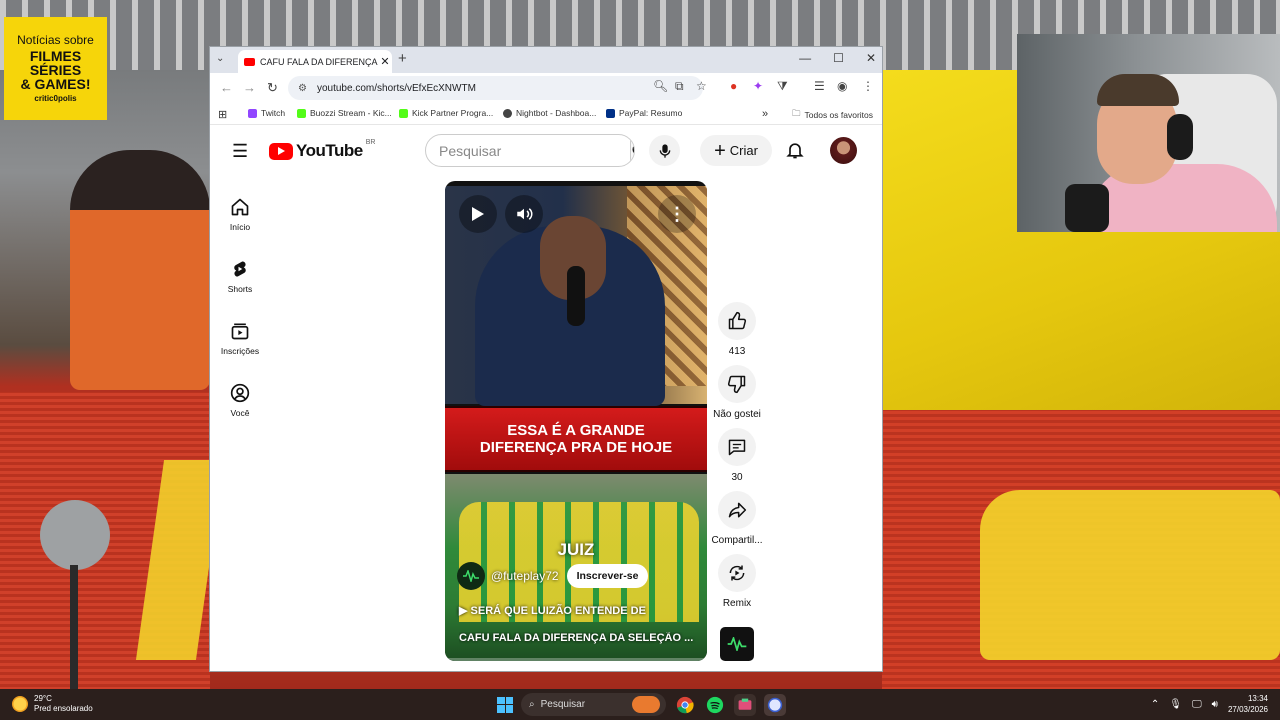  I want to click on action-bar: 413 Não gostei 30 Compartil... Remix, so click(737, 459).